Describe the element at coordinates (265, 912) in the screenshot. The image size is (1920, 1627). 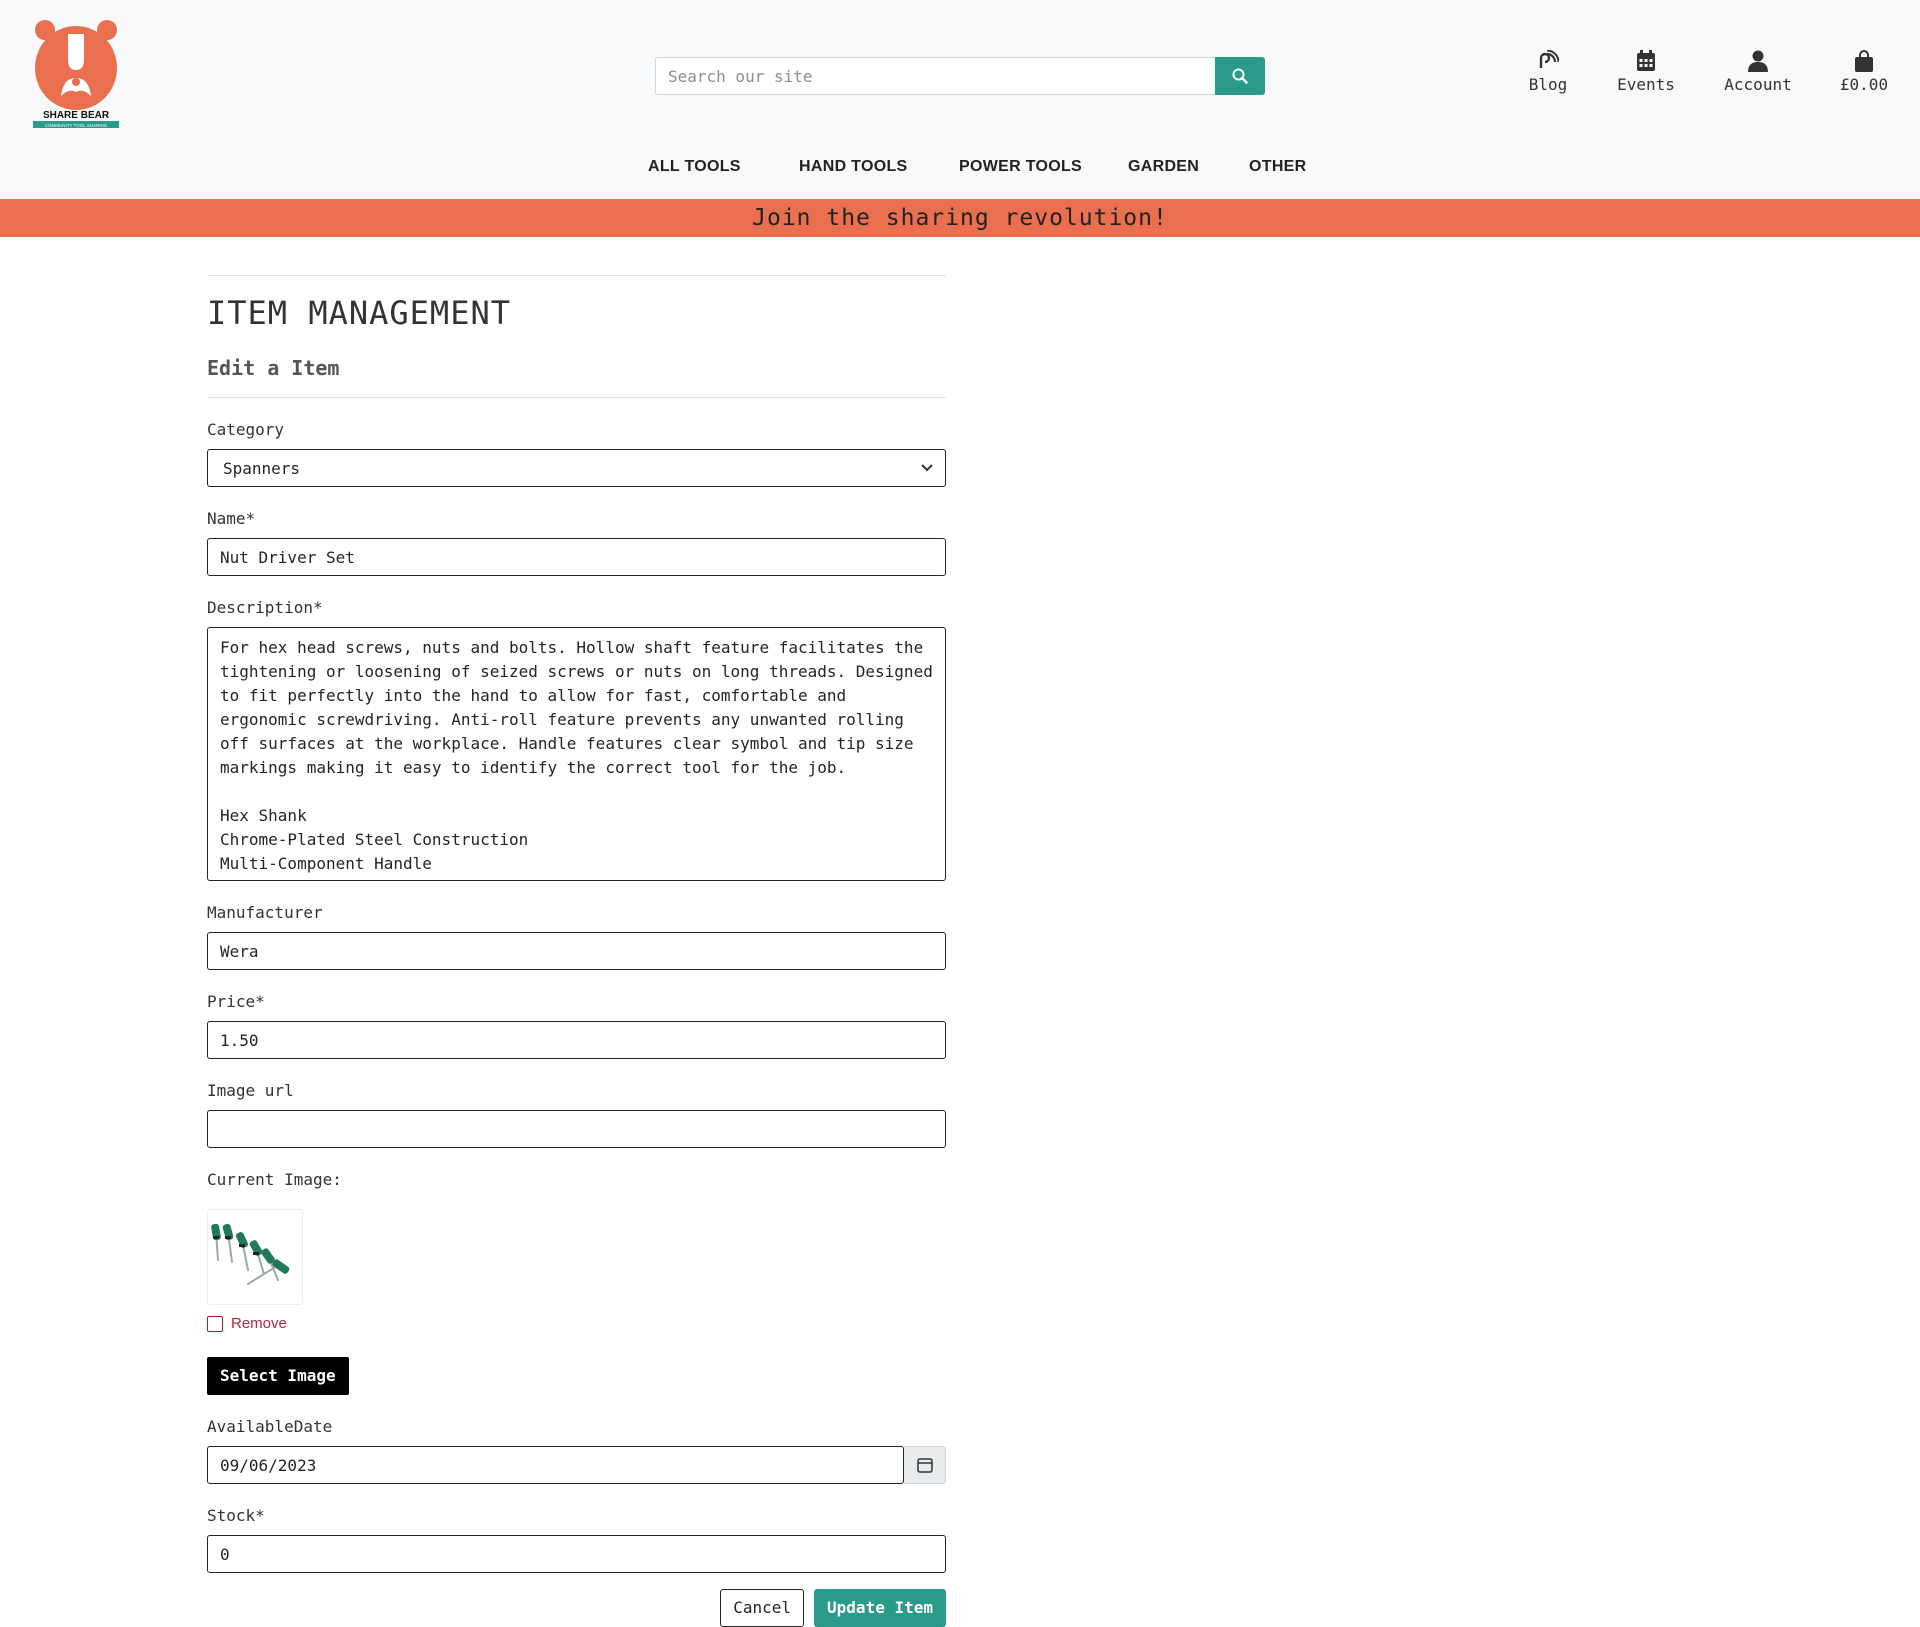
I see `manufacturer-label: Manufacturer` at that location.